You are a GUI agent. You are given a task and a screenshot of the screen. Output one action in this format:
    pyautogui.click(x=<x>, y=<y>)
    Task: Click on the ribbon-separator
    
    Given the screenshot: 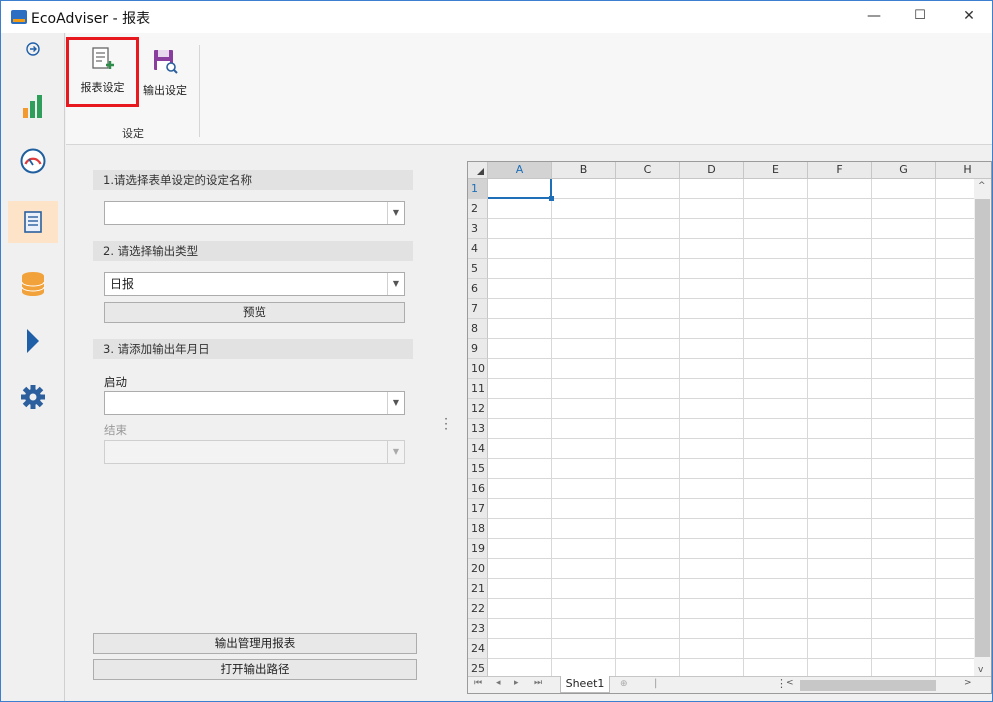 What is the action you would take?
    pyautogui.click(x=199, y=91)
    